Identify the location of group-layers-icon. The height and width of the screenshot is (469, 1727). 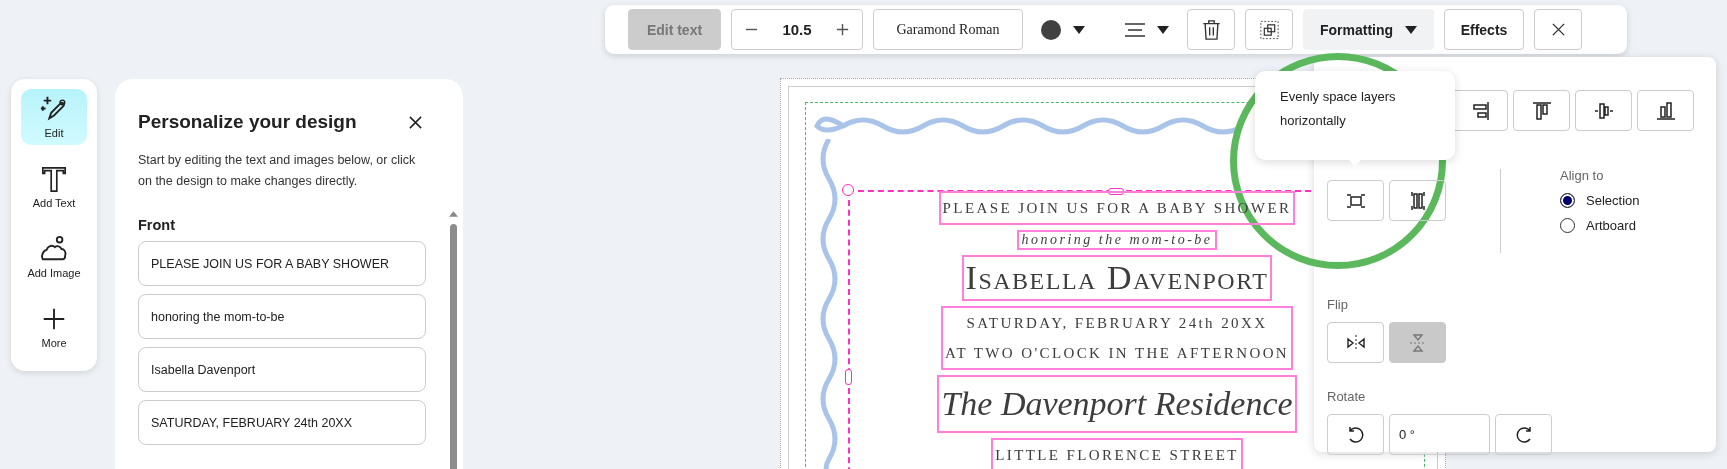
(1269, 29).